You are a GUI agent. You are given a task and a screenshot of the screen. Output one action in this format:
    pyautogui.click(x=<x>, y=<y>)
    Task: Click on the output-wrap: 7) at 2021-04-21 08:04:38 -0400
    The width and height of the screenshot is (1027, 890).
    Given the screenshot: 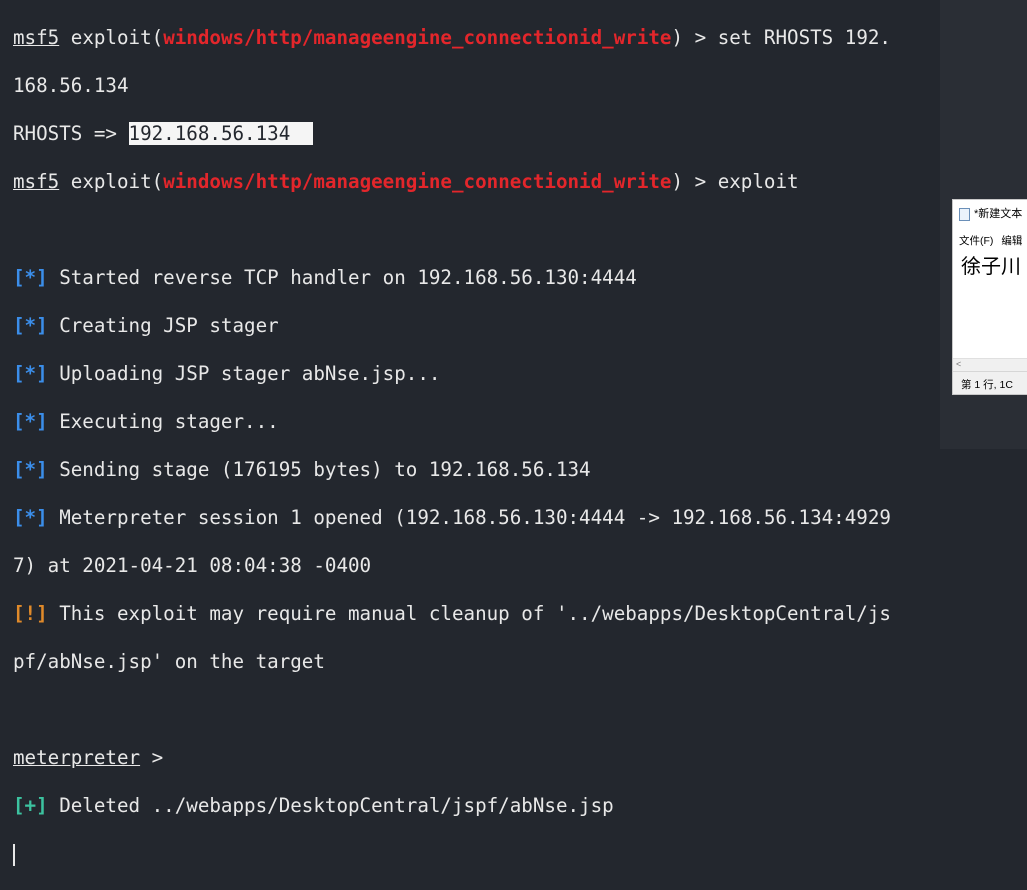 What is the action you would take?
    pyautogui.click(x=192, y=565)
    